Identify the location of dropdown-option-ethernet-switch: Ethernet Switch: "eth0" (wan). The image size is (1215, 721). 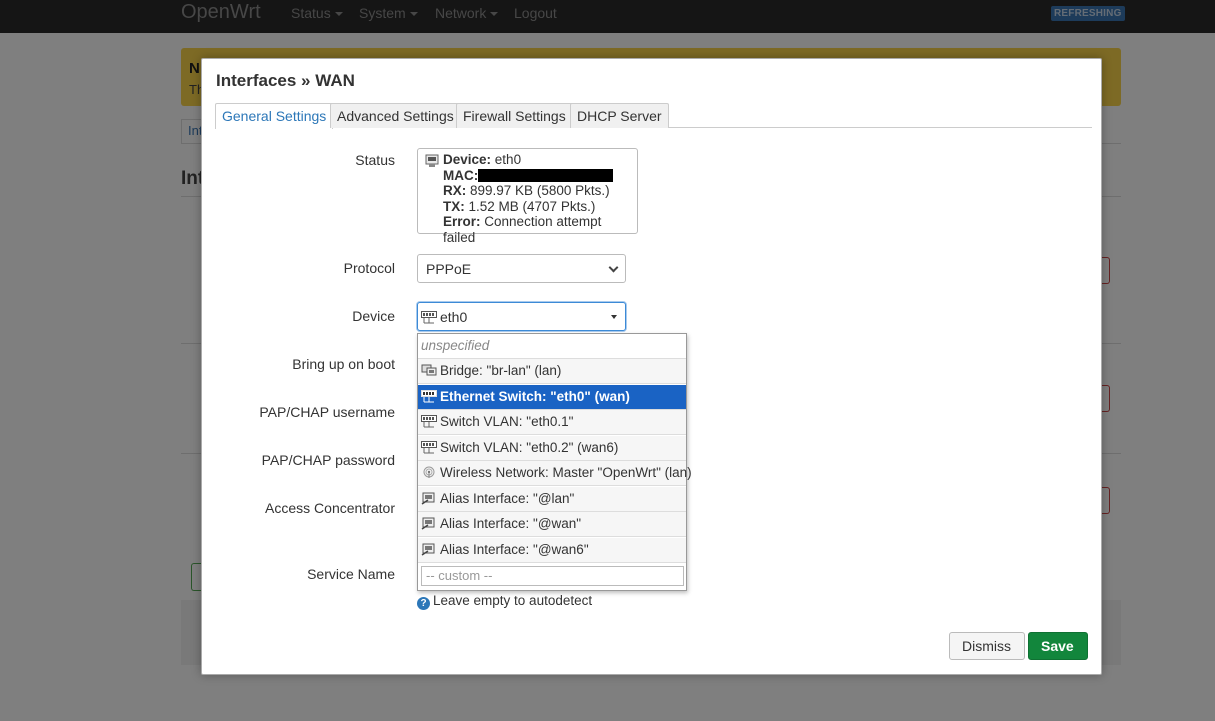
(552, 397).